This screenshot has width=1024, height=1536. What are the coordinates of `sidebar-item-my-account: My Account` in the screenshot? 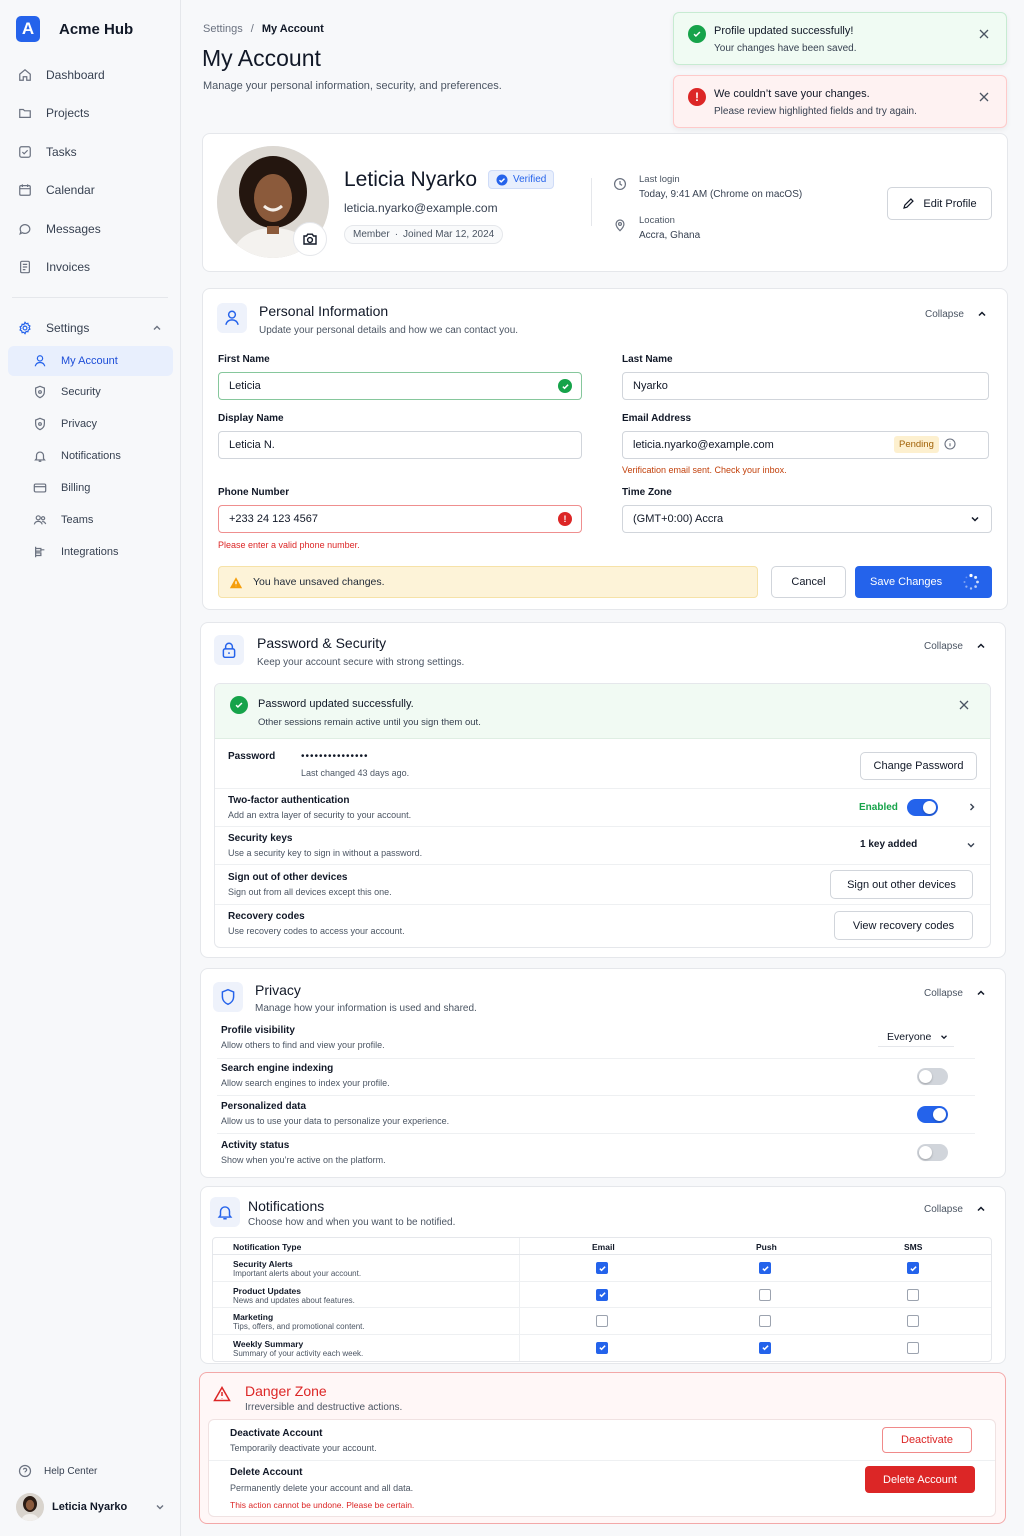 It's located at (90, 361).